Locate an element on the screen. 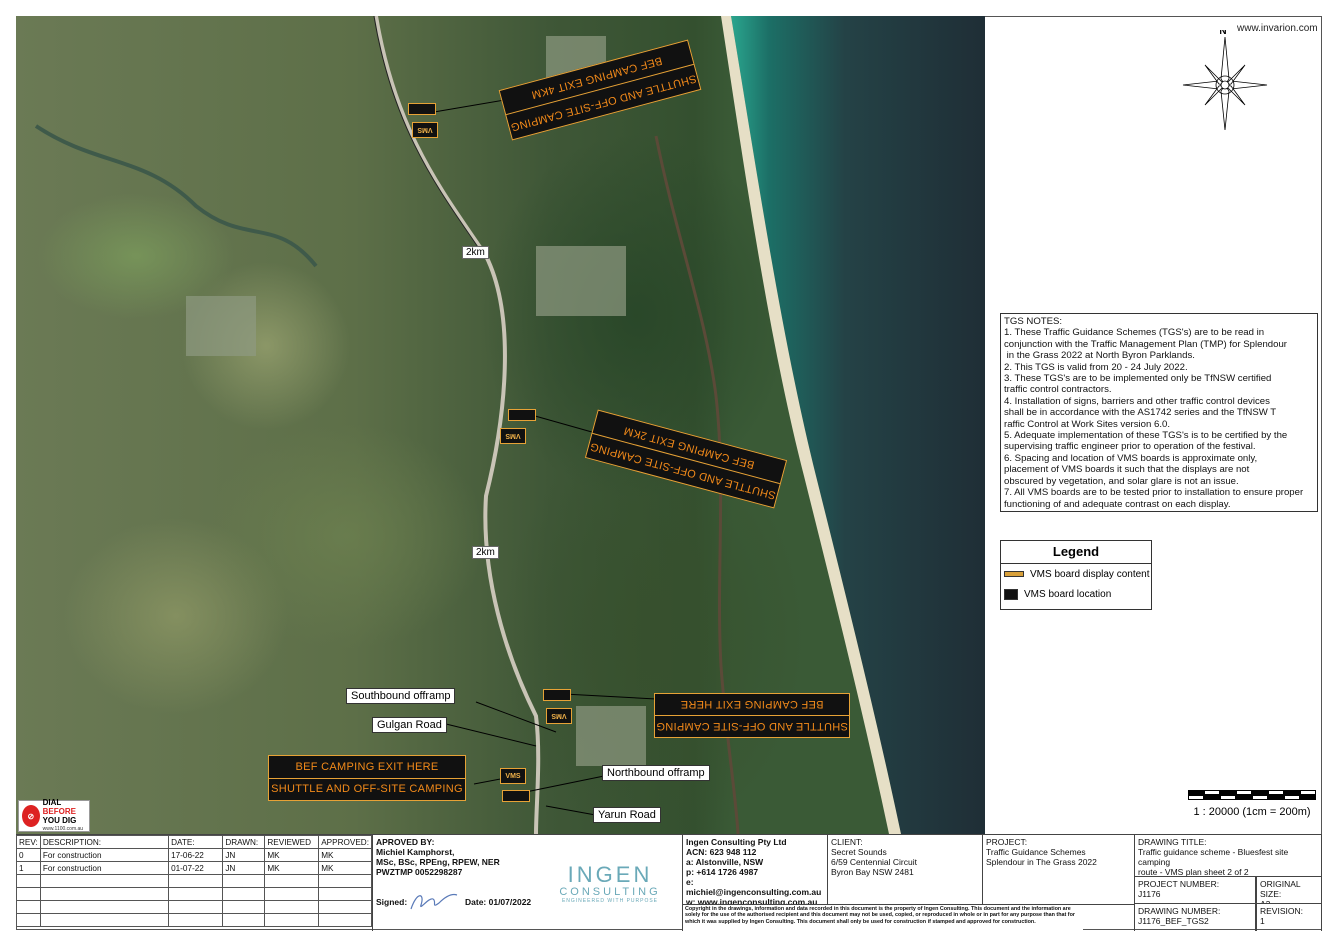 The height and width of the screenshot is (947, 1340). logo-tagline: ENGINEERED WITH PURPOSE is located at coordinates (610, 901).